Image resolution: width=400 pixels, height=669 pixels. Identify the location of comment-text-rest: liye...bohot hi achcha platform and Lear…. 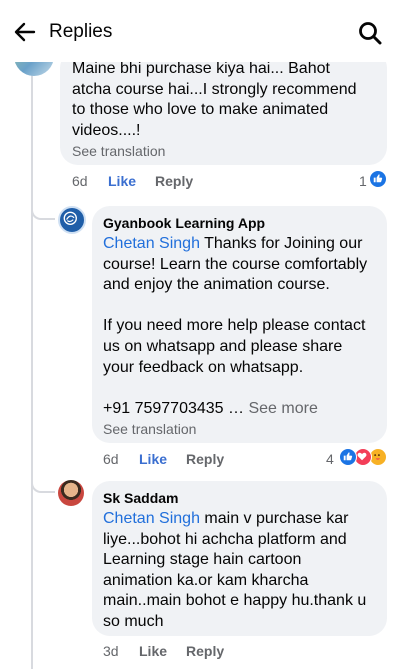
(235, 580).